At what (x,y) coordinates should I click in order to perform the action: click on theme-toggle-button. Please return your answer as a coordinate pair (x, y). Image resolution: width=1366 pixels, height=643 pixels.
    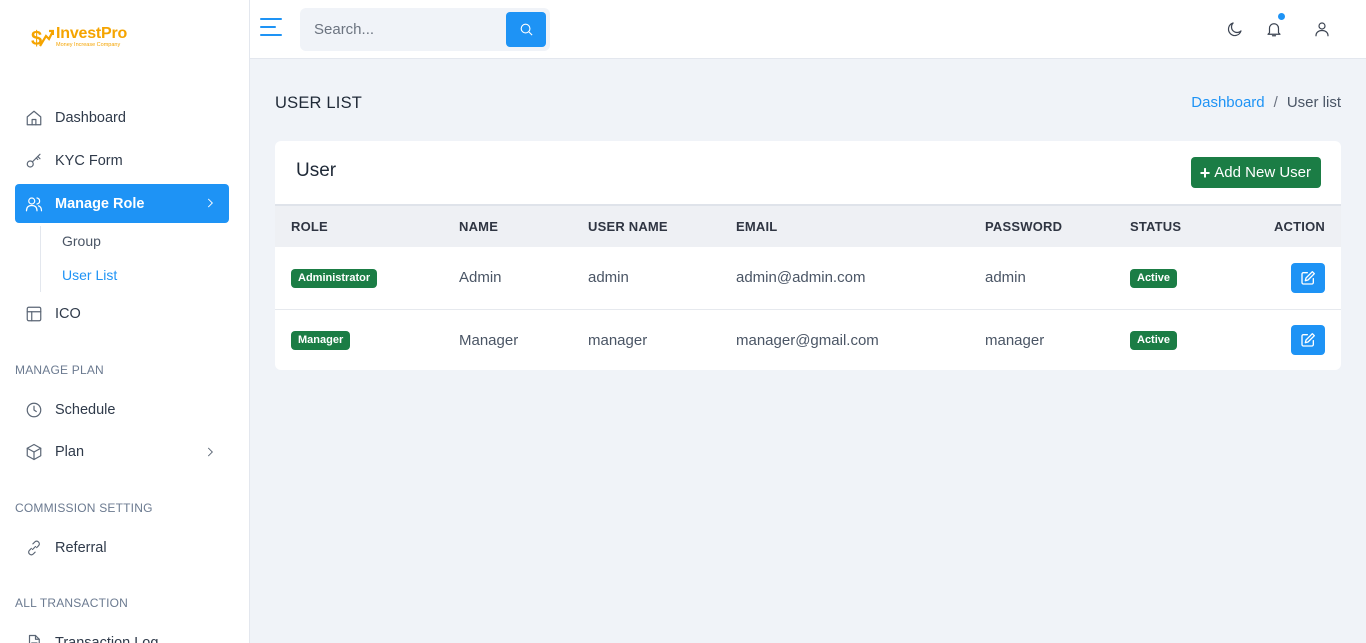
    Looking at the image, I should click on (1235, 29).